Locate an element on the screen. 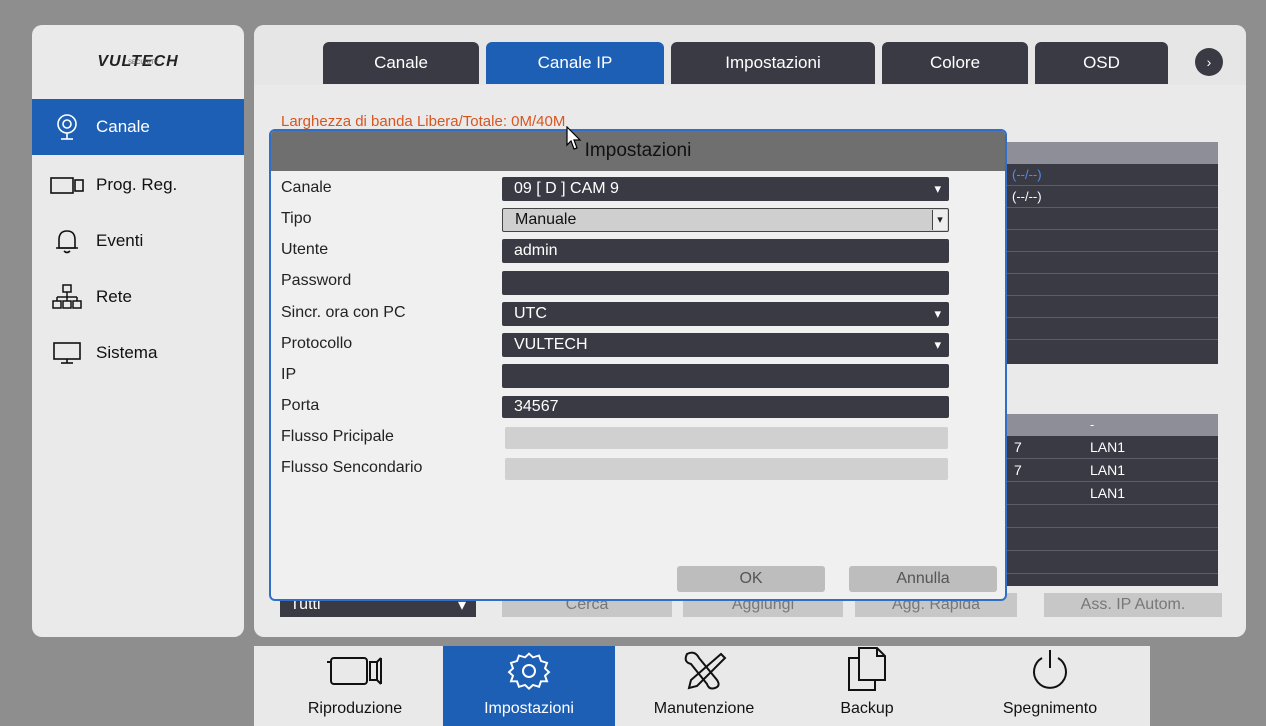  bottom-nav-label: Backup is located at coordinates (867, 708).